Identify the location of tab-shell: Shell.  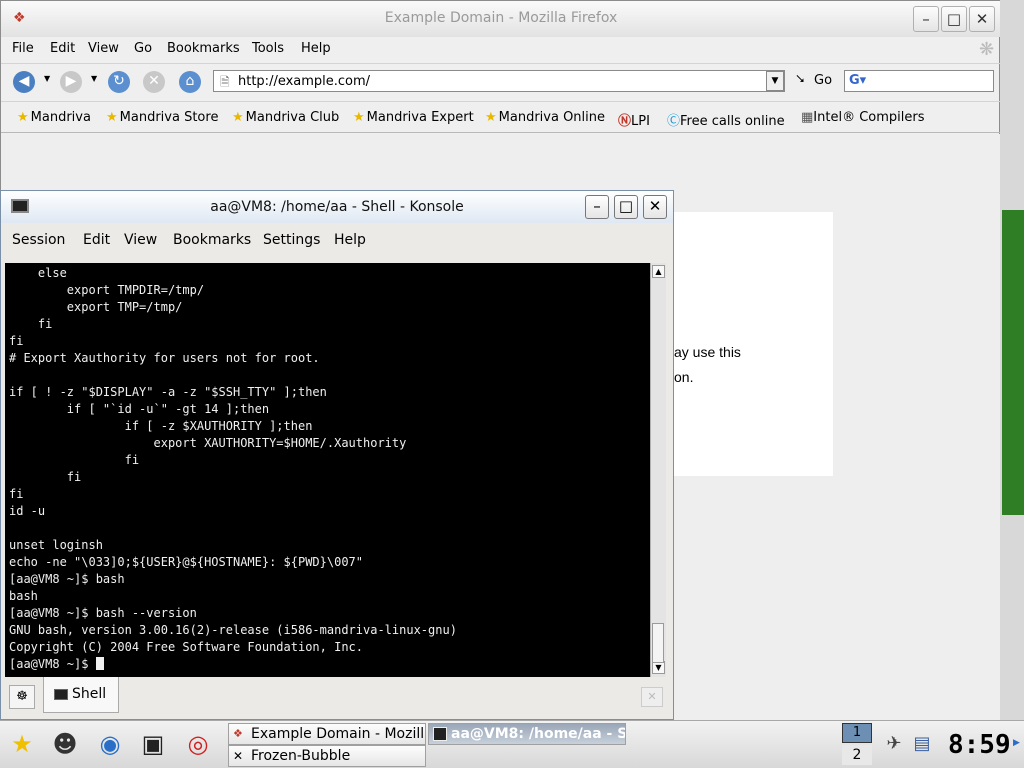
(81, 695).